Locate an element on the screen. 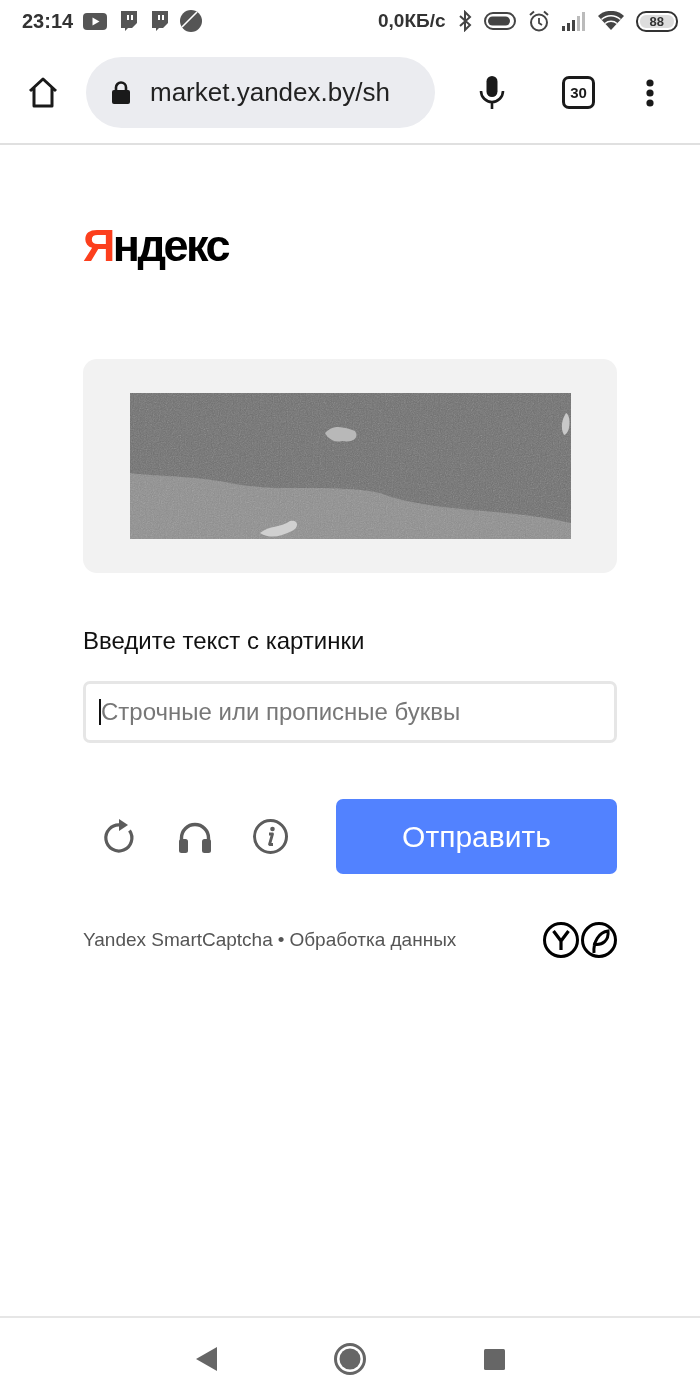 This screenshot has height=1400, width=700. square-icon is located at coordinates (494, 1359).